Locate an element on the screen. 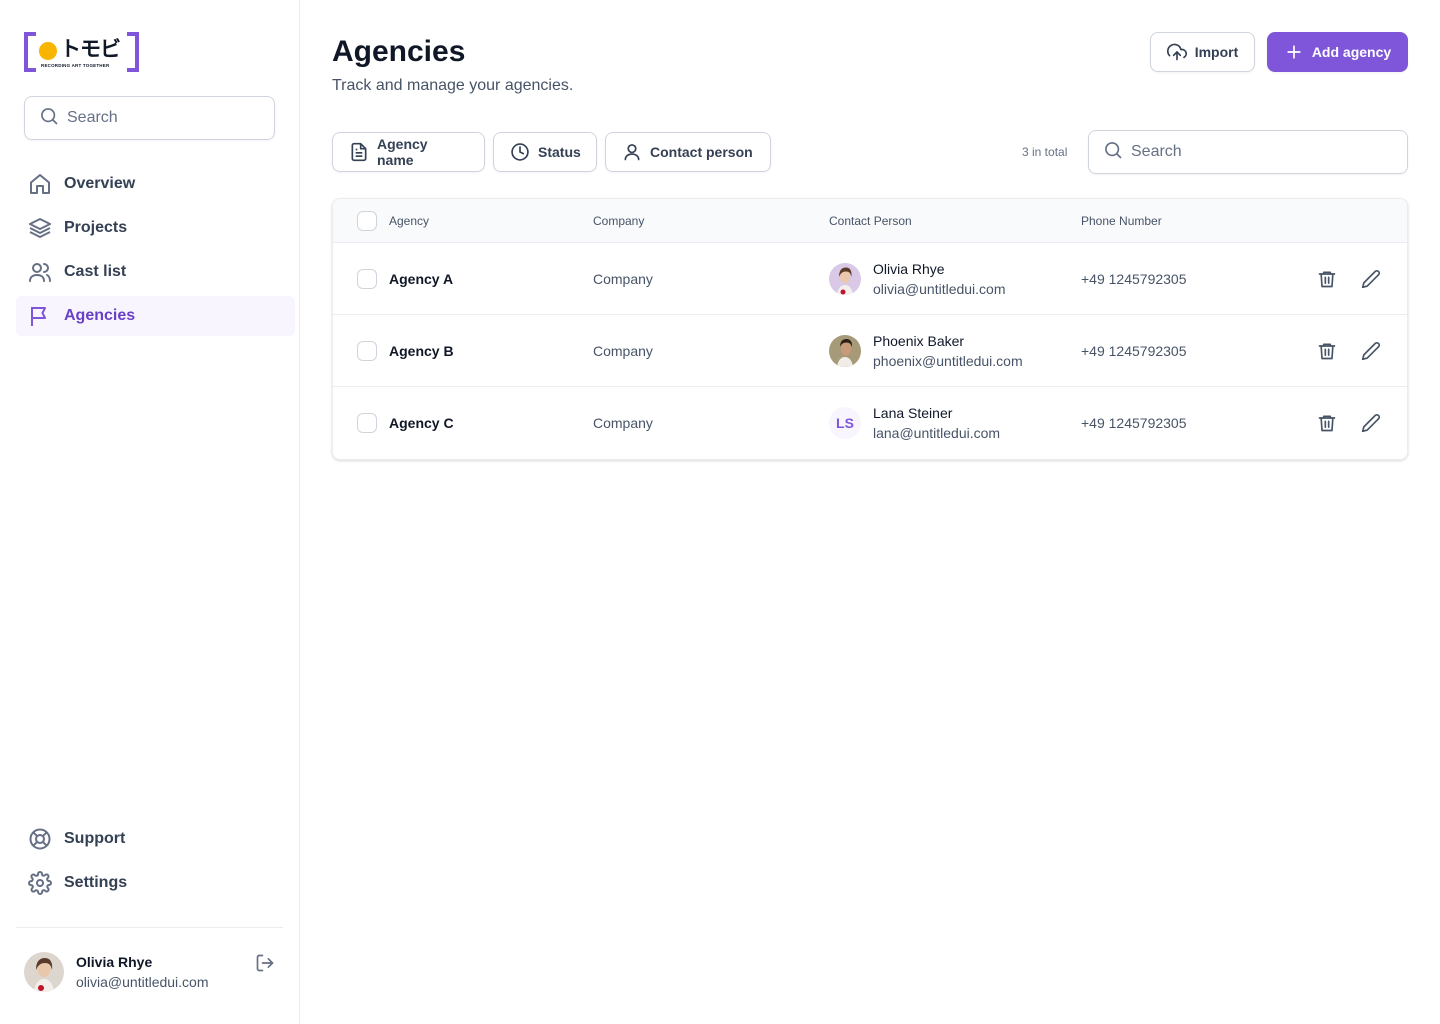  sidebar-divider is located at coordinates (149, 927).